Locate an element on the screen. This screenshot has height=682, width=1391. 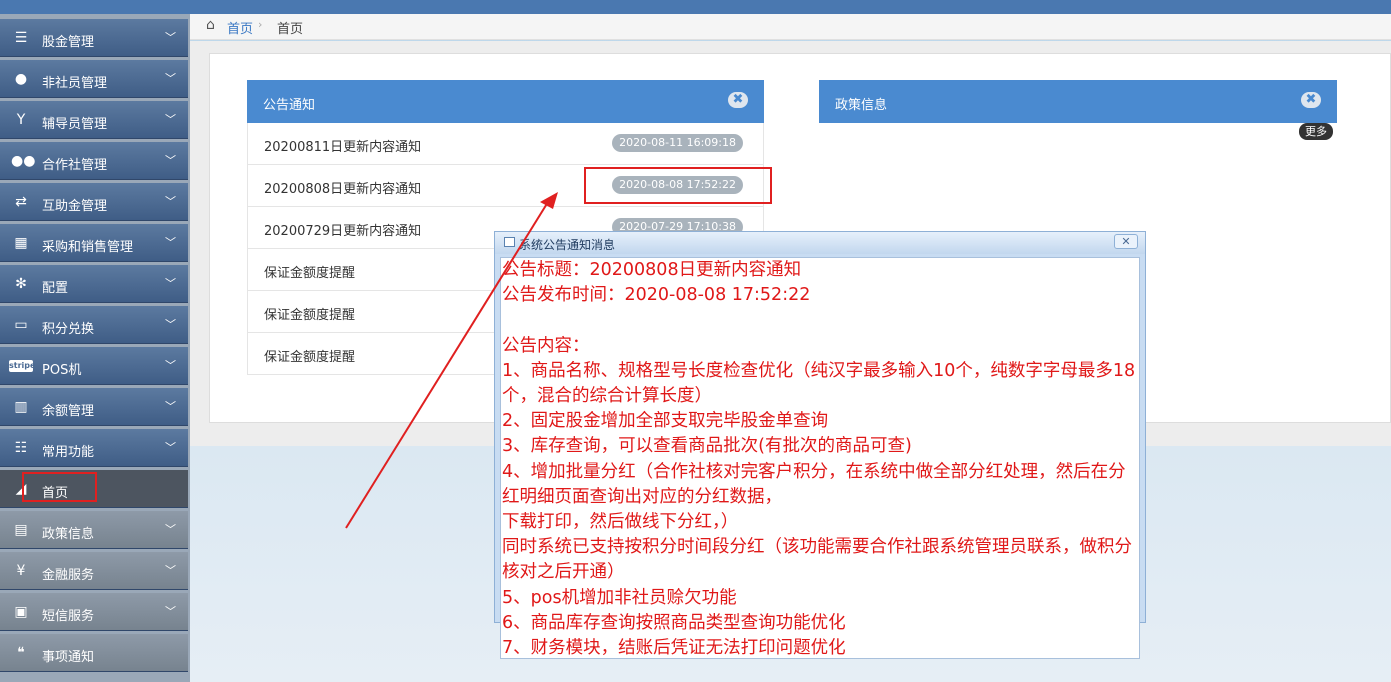
arrow-head is located at coordinates (549, 200).